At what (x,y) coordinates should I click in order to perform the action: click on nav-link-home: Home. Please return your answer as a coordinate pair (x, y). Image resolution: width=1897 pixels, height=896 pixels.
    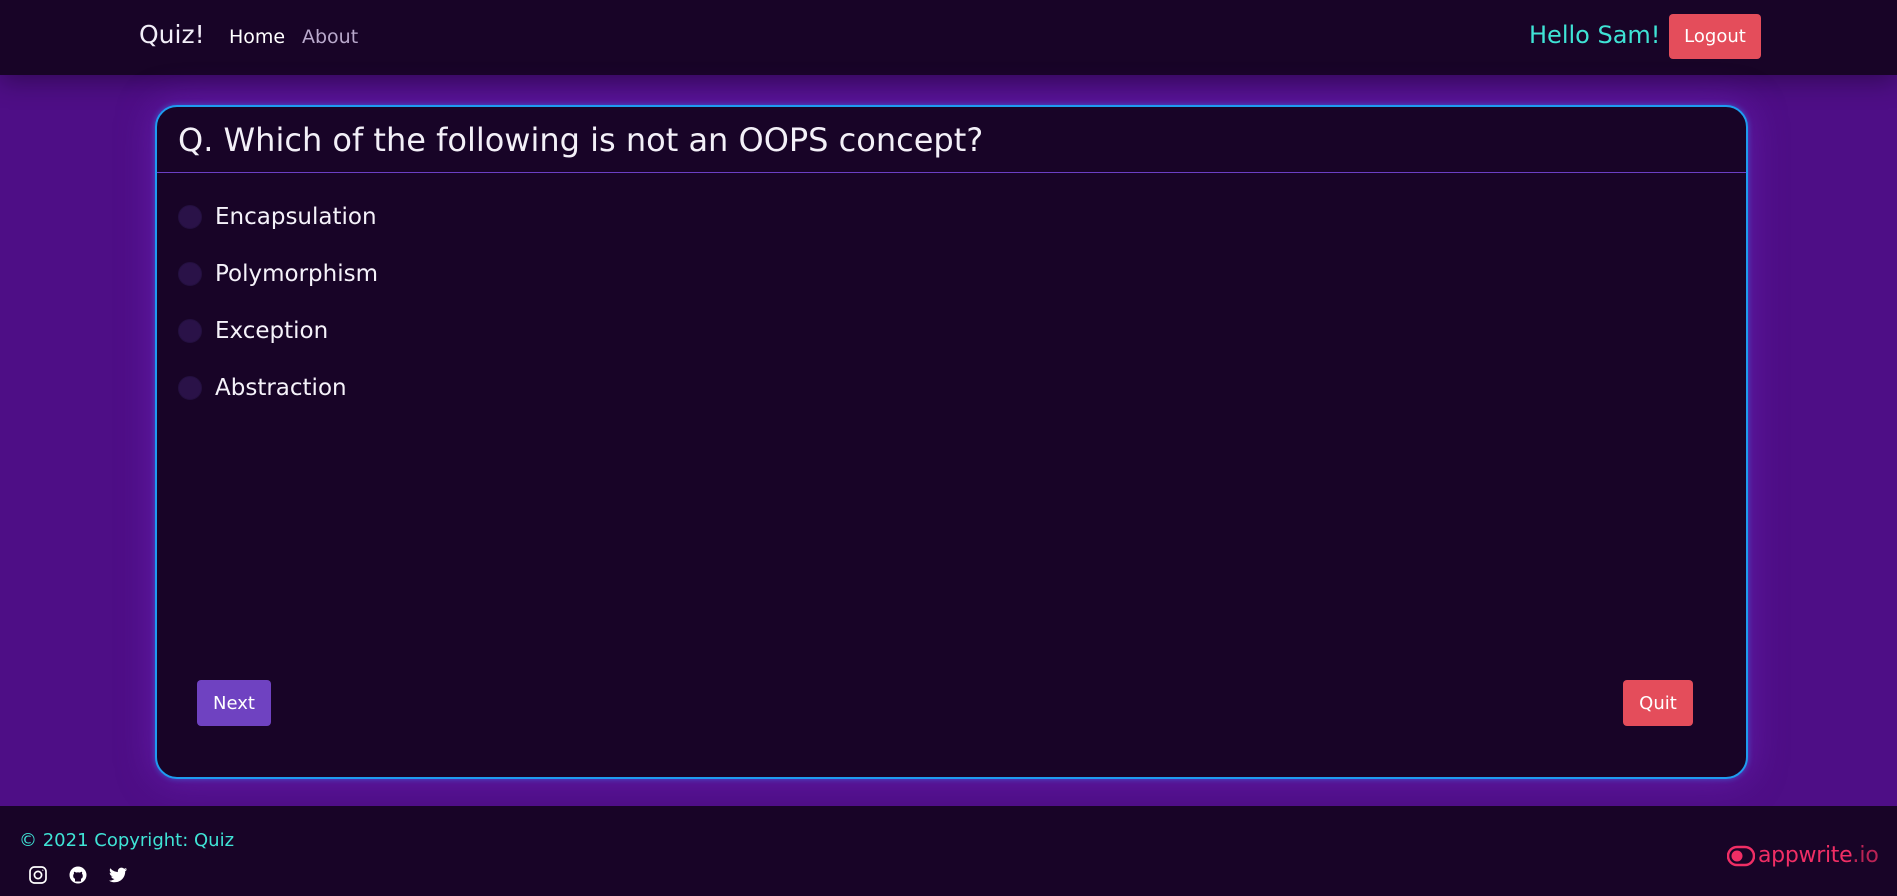
    Looking at the image, I should click on (257, 37).